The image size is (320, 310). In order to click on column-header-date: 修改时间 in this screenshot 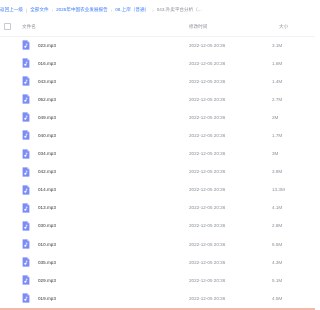, I will do `click(198, 27)`.